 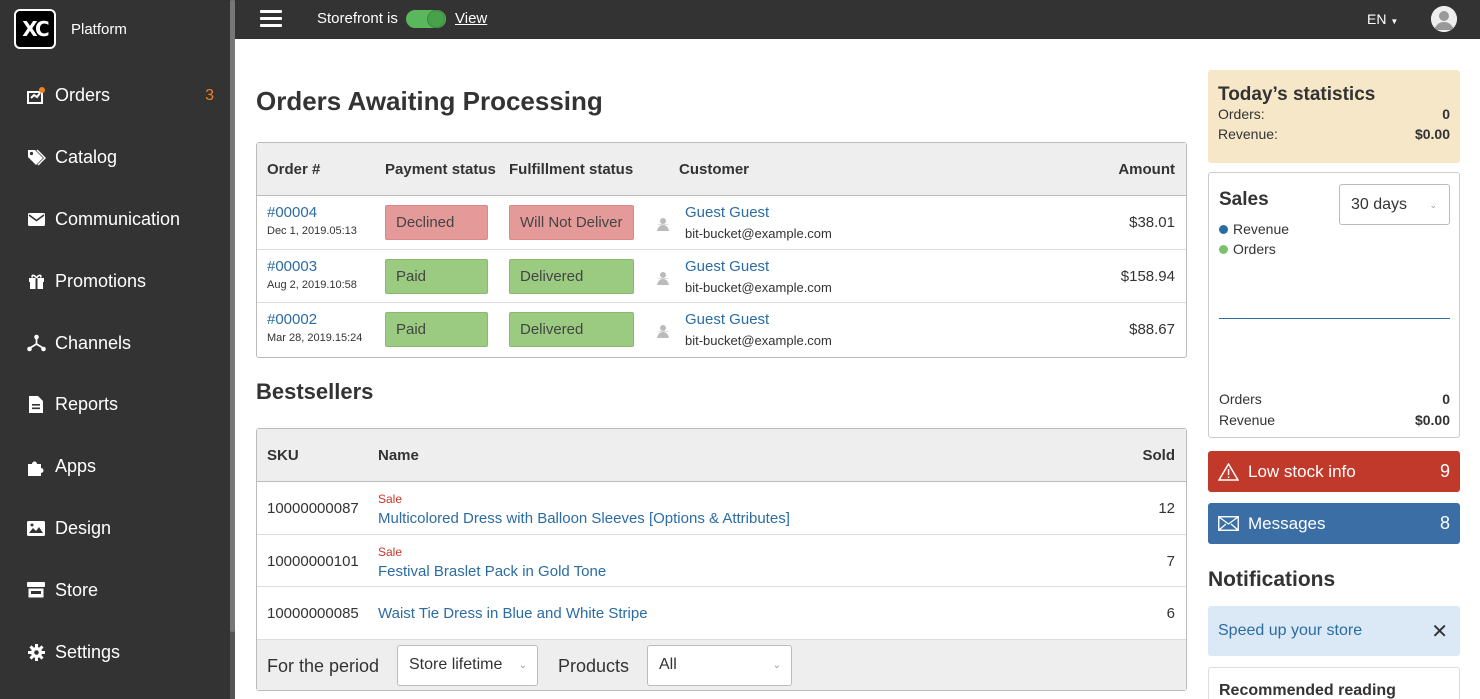 I want to click on order-number-link: #00004, so click(x=292, y=212).